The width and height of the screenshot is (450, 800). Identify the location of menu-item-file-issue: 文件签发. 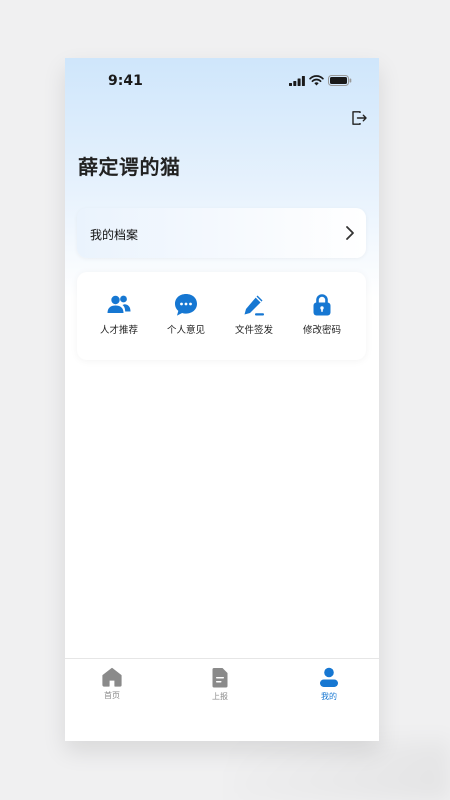
(254, 314).